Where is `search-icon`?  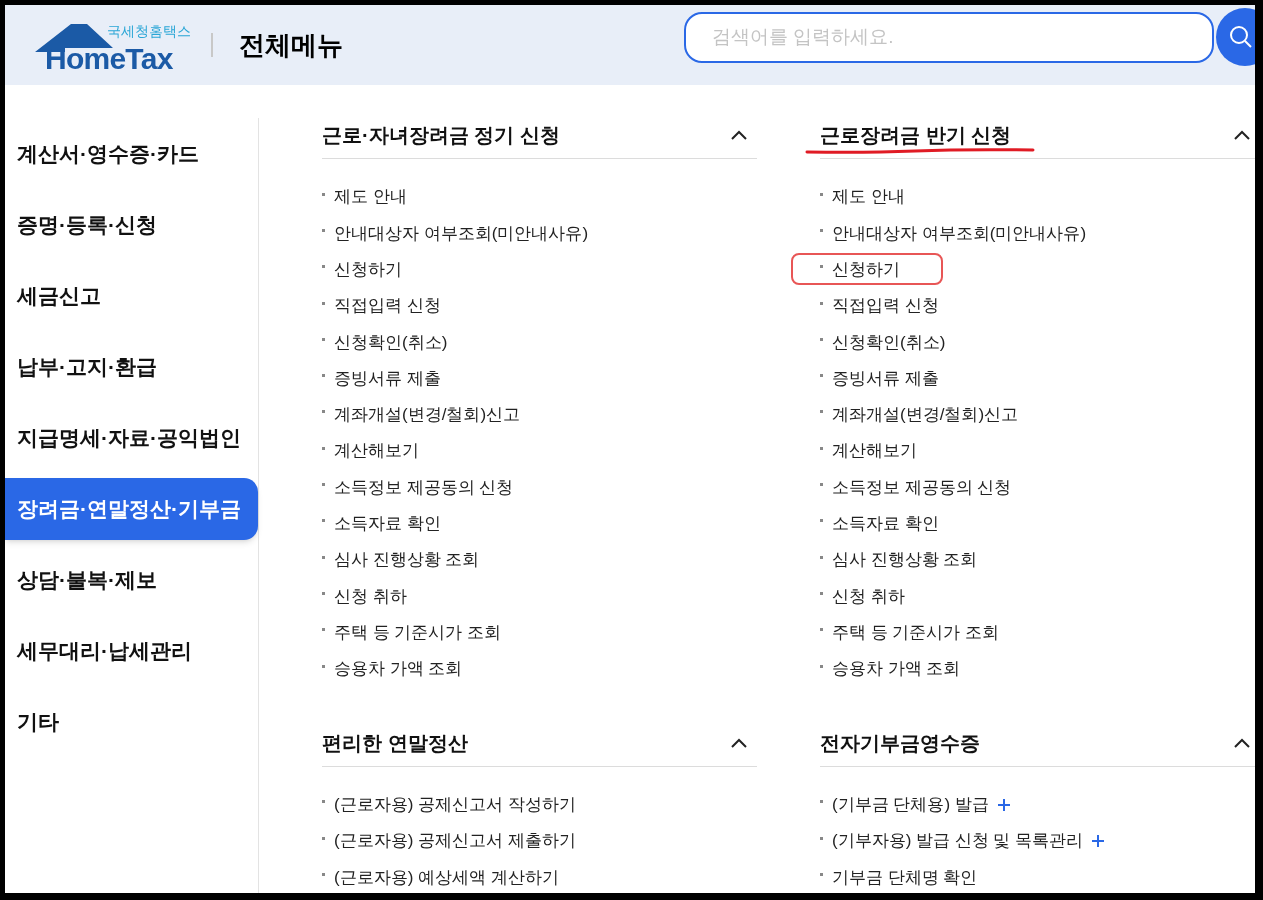 search-icon is located at coordinates (1241, 37).